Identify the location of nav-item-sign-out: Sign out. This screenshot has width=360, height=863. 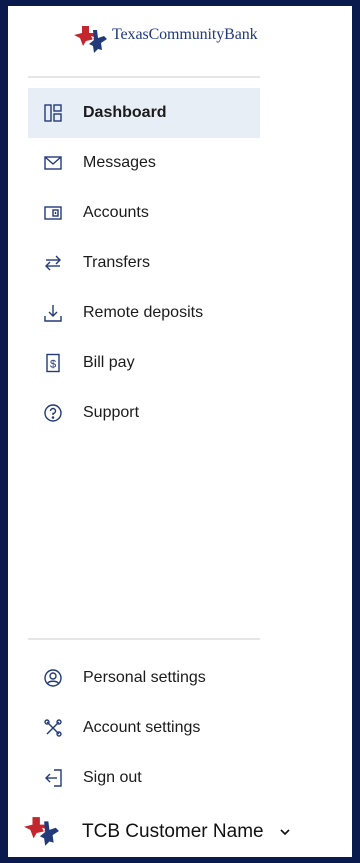
(144, 778).